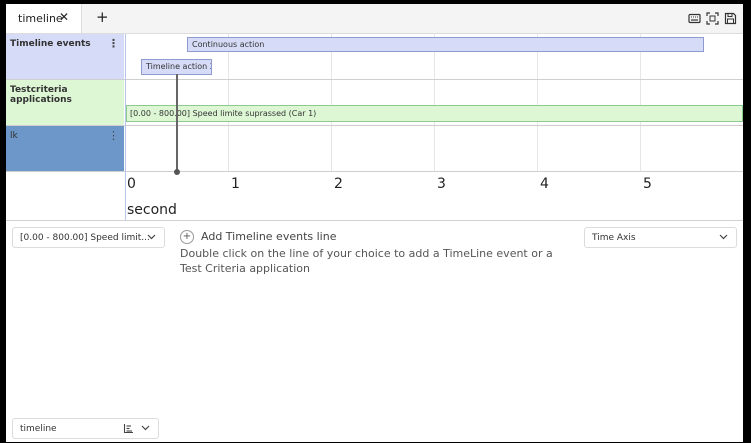  I want to click on axis-tick-label: 1, so click(235, 184).